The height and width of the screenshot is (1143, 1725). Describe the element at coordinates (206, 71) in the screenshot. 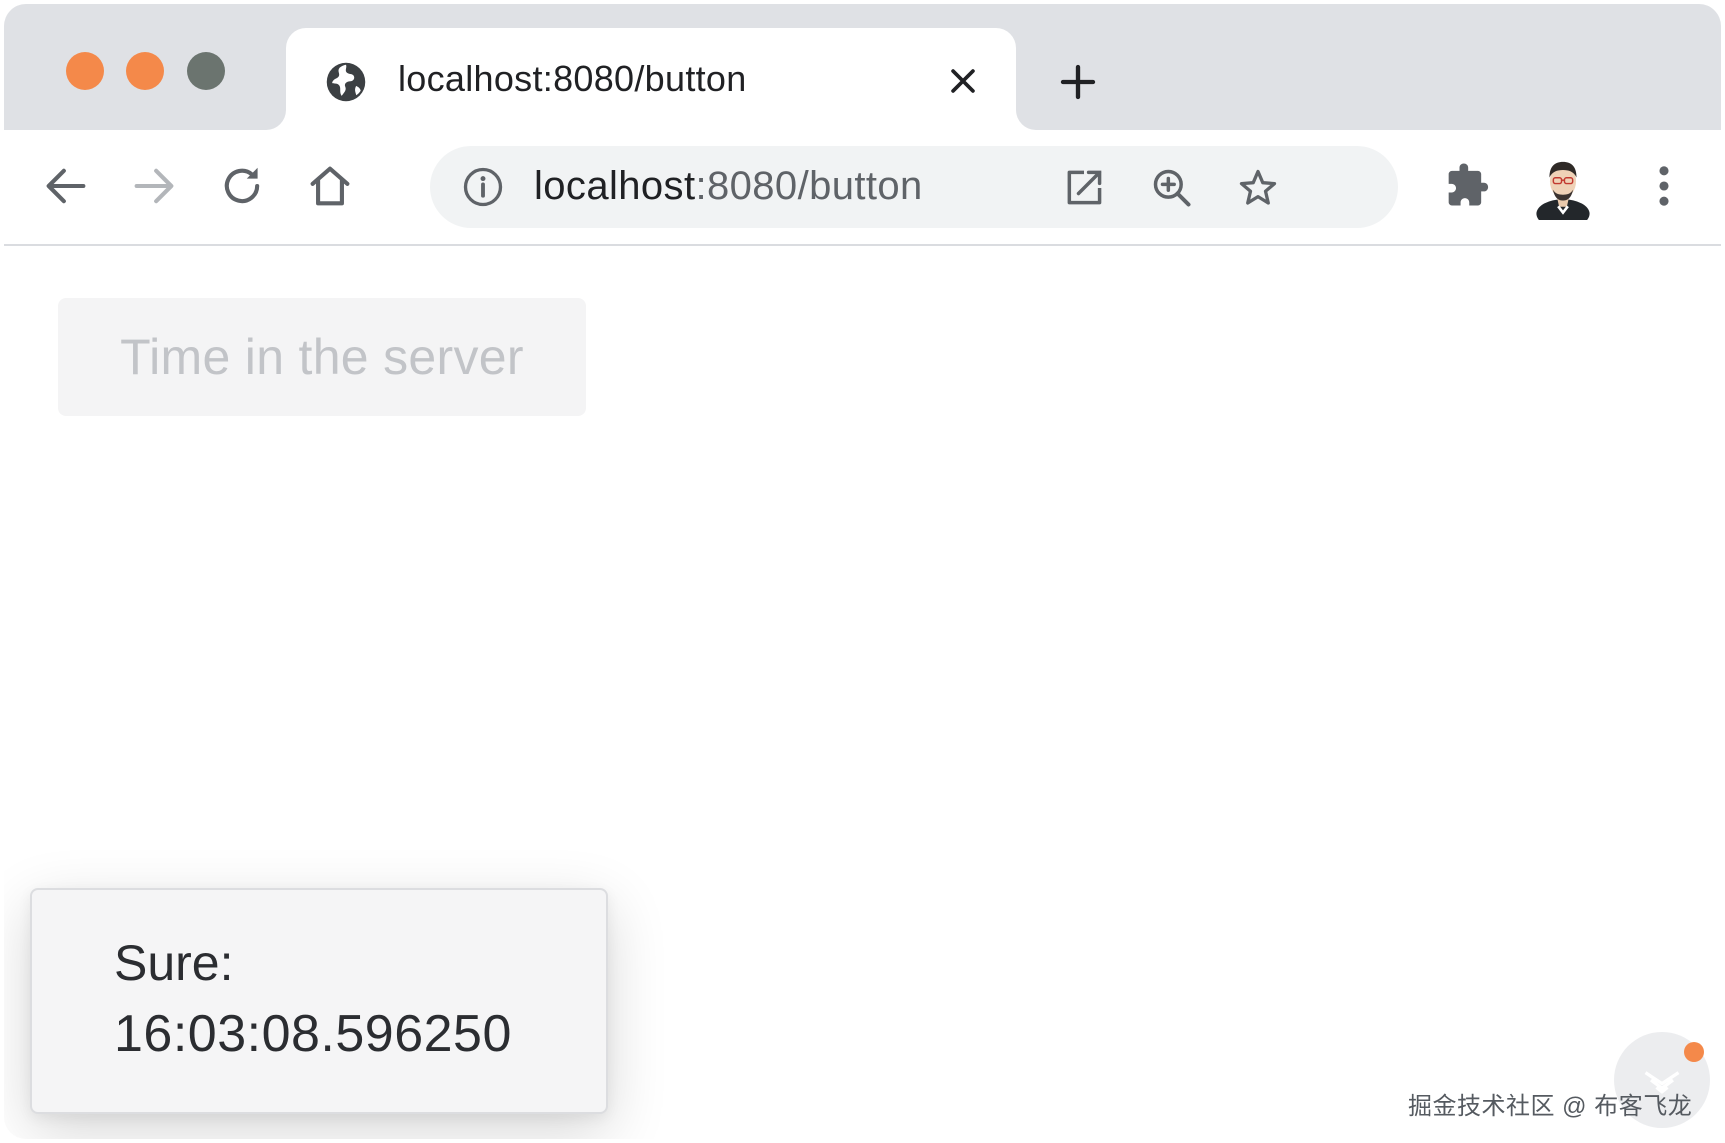

I see `window-maximize-button` at that location.